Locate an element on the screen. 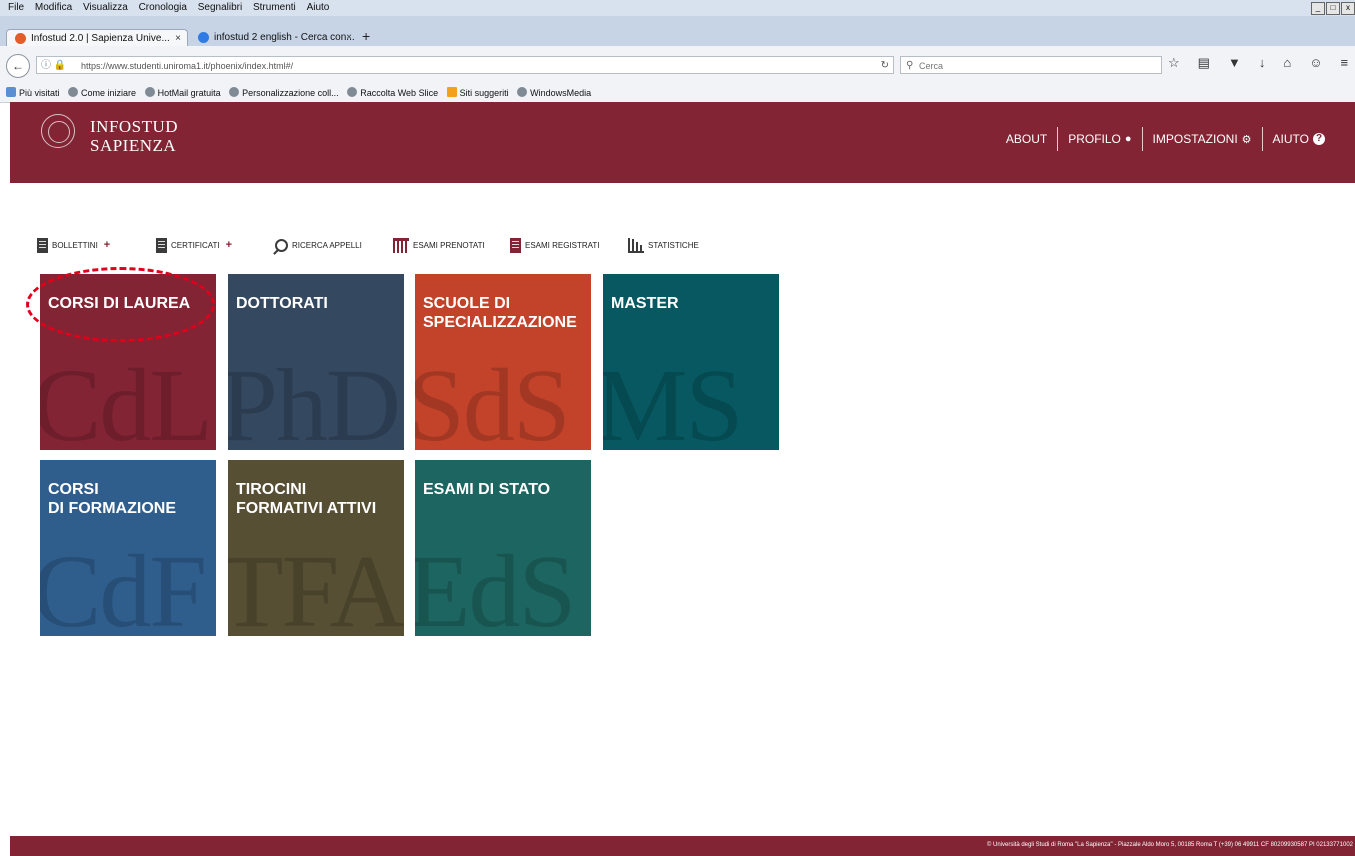 The image size is (1355, 856). menu-modifica: Modifica is located at coordinates (53, 8).